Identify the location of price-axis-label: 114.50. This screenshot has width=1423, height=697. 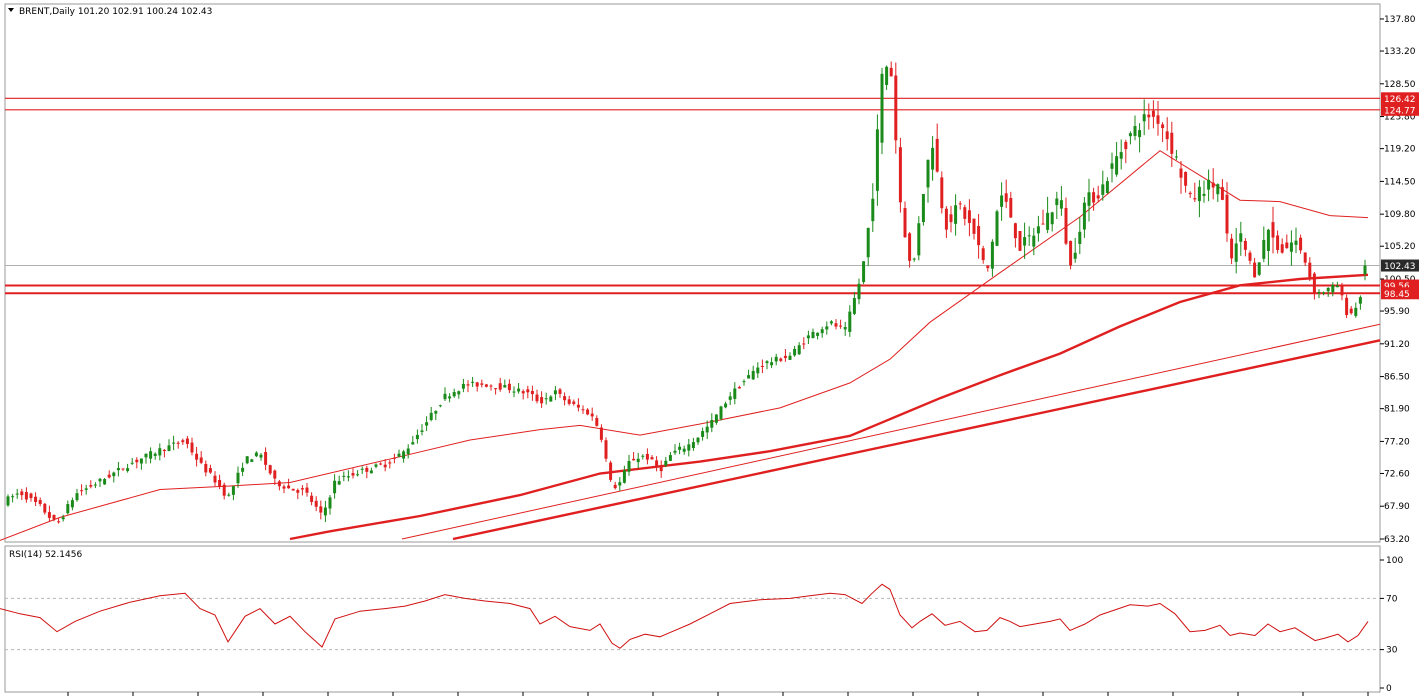
(1400, 182).